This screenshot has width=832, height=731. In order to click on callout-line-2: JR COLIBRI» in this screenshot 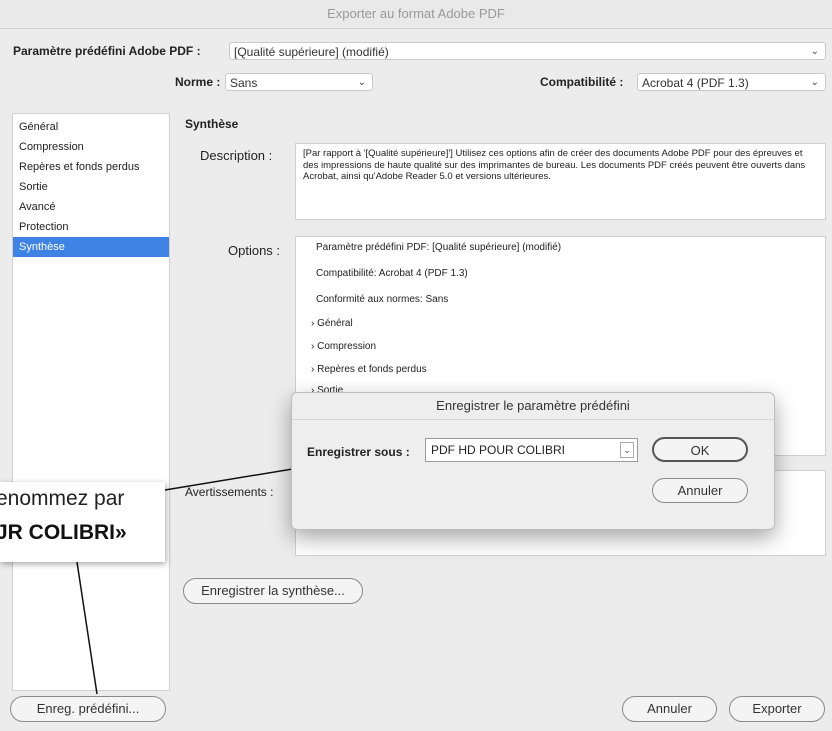, I will do `click(63, 532)`.